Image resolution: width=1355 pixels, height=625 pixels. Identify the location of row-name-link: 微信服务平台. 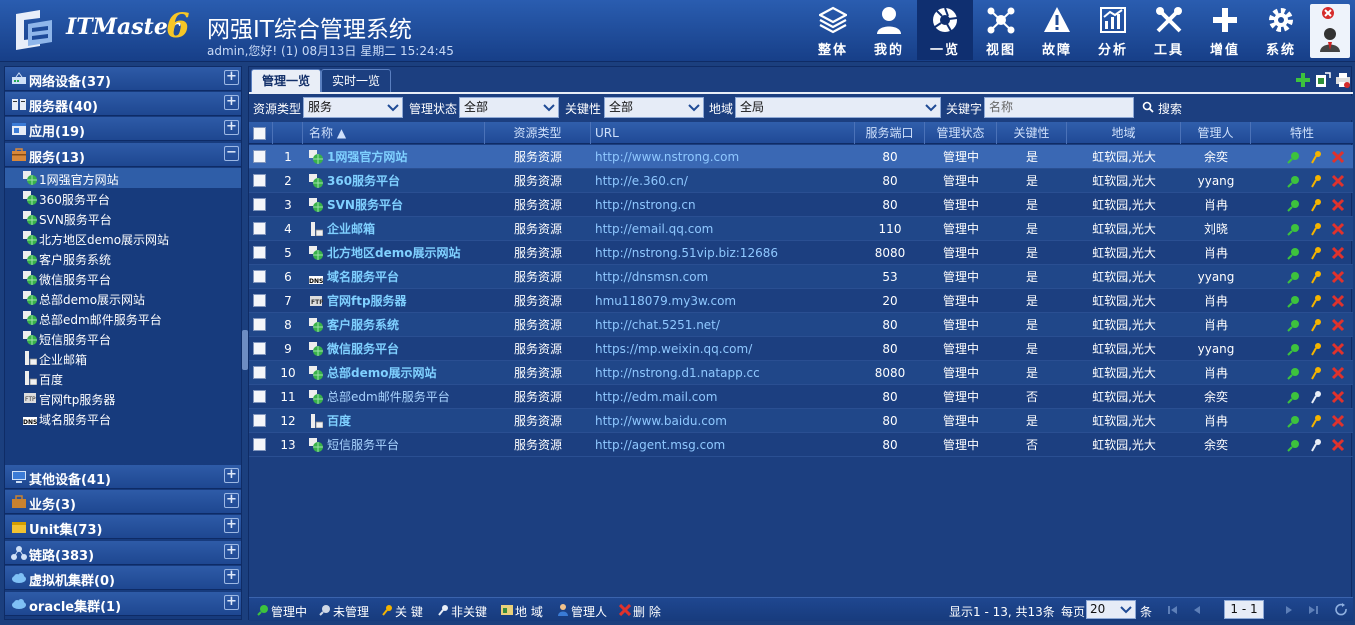
(394, 349).